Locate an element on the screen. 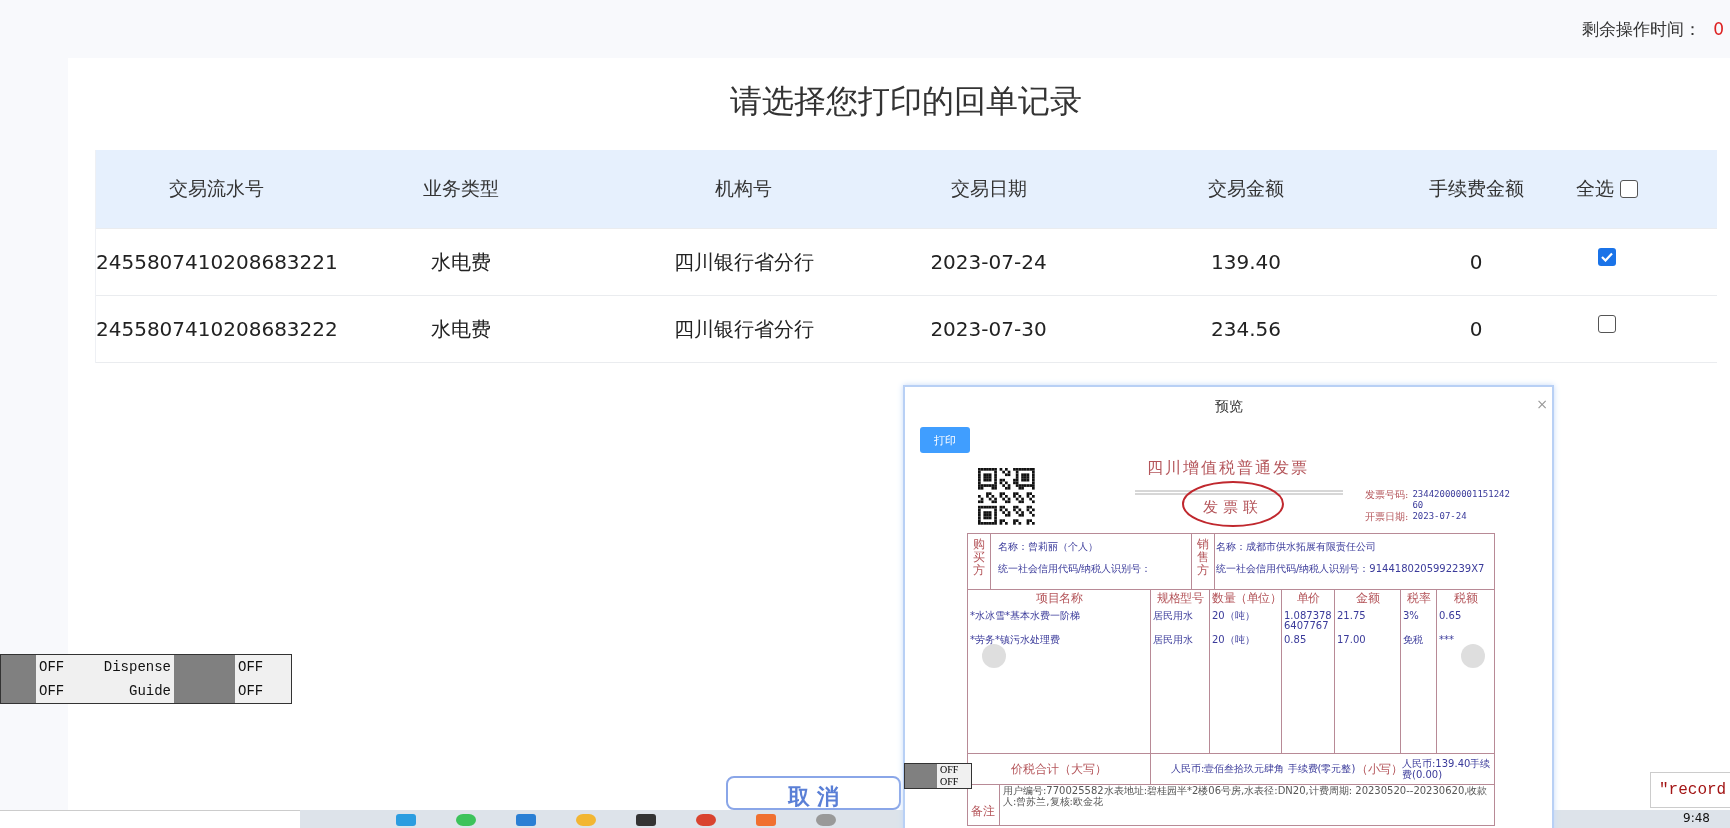 The image size is (1730, 828). small-amount: 人民币:139.40手续费(0.00) is located at coordinates (1447, 769).